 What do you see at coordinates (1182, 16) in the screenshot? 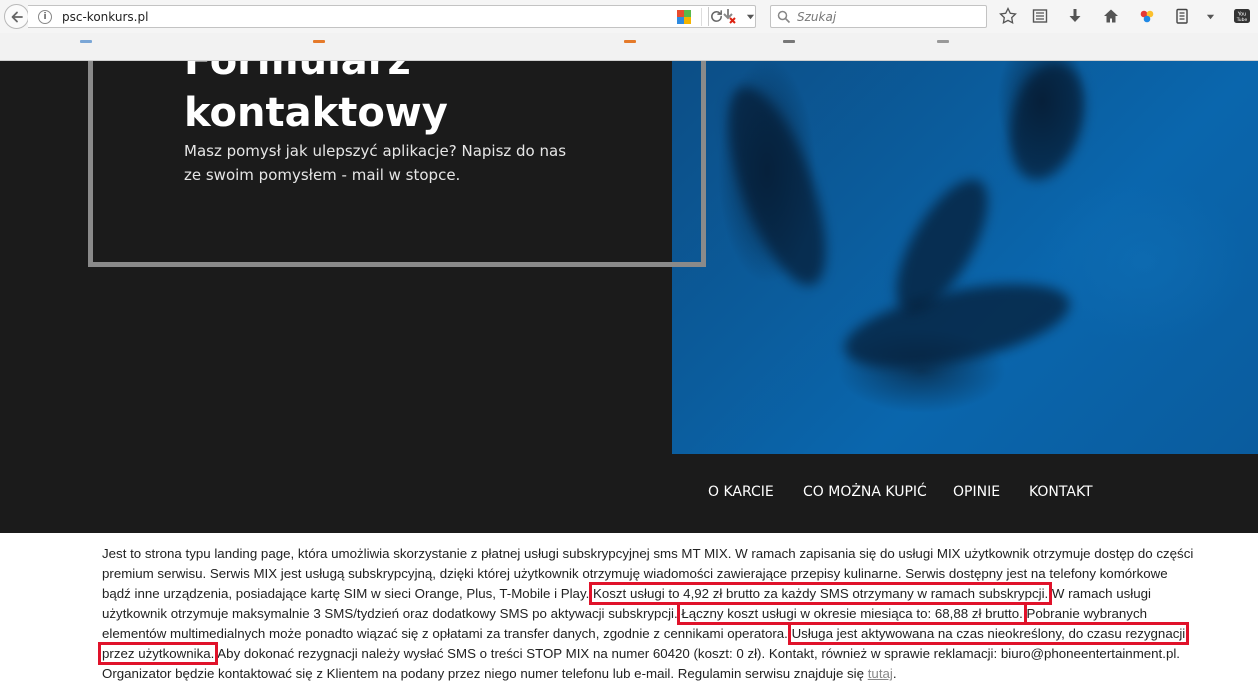
I see `clipboard-icon` at bounding box center [1182, 16].